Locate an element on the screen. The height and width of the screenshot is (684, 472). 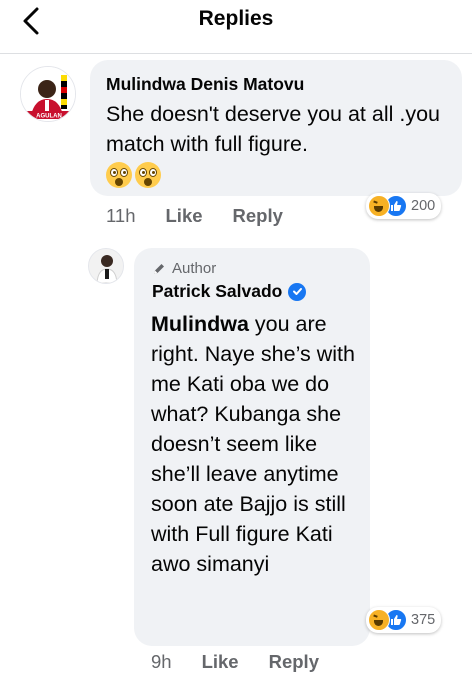
top-bar: Replies is located at coordinates (236, 27).